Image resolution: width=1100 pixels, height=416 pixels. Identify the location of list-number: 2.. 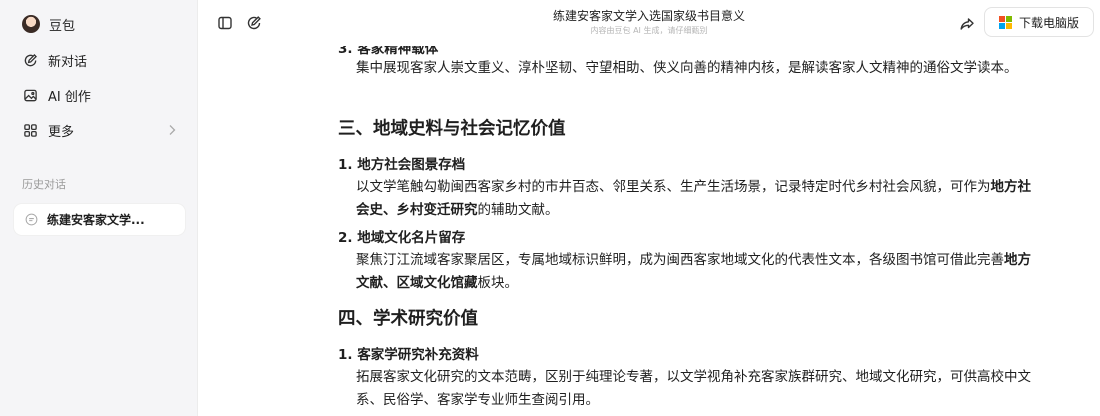
(345, 238).